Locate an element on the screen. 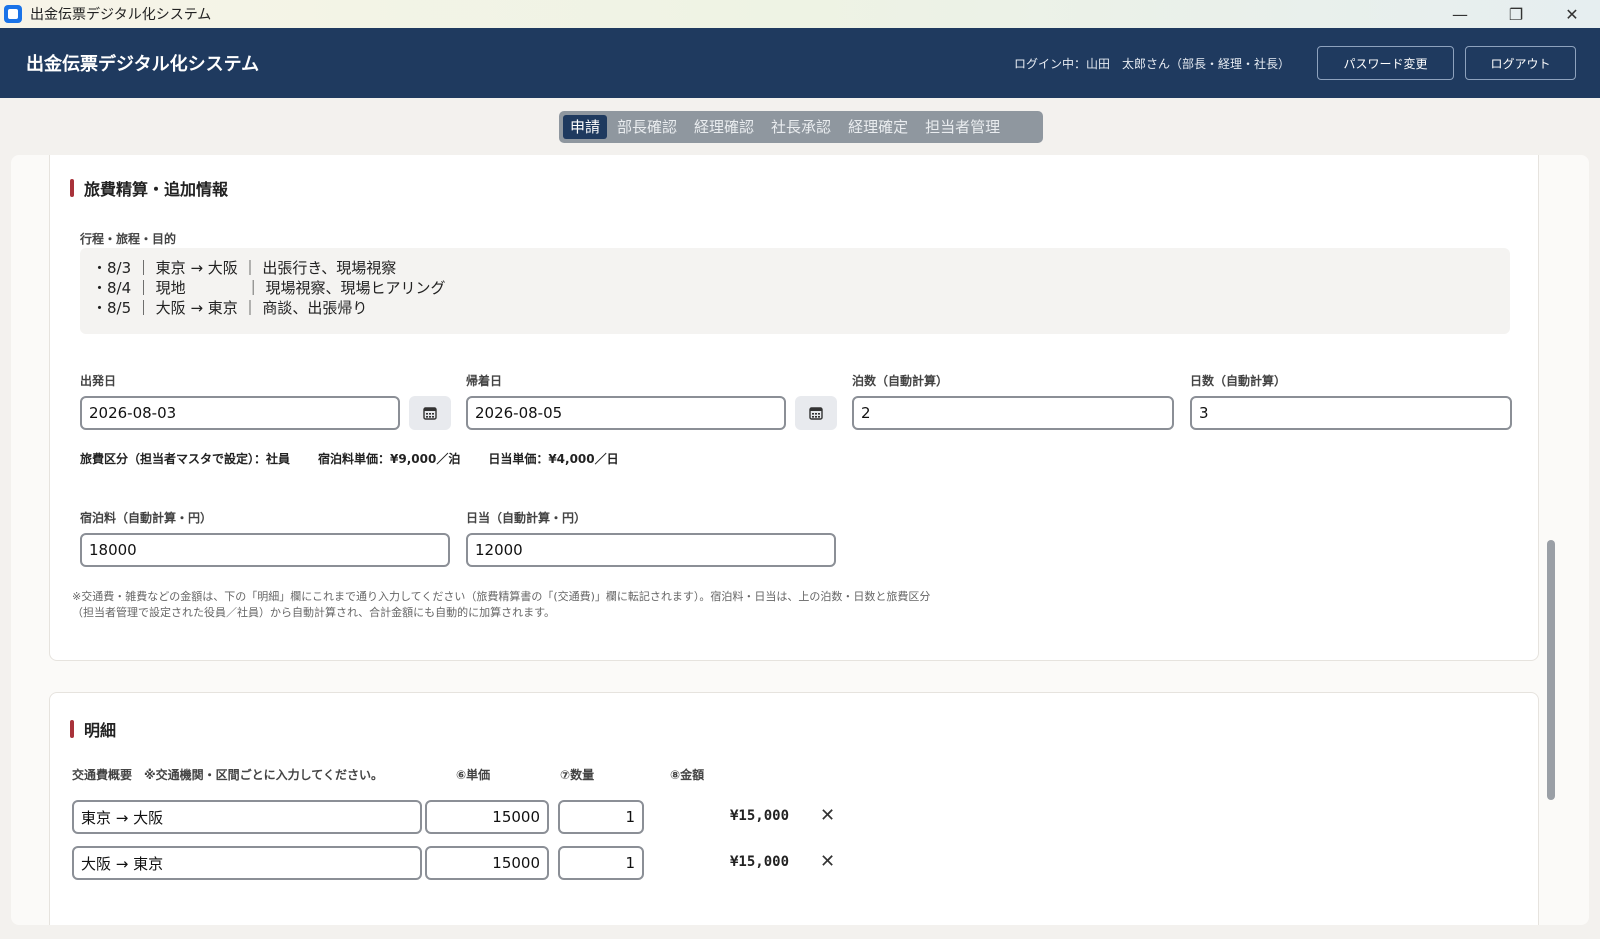 The width and height of the screenshot is (1600, 939). app-icon is located at coordinates (13, 14).